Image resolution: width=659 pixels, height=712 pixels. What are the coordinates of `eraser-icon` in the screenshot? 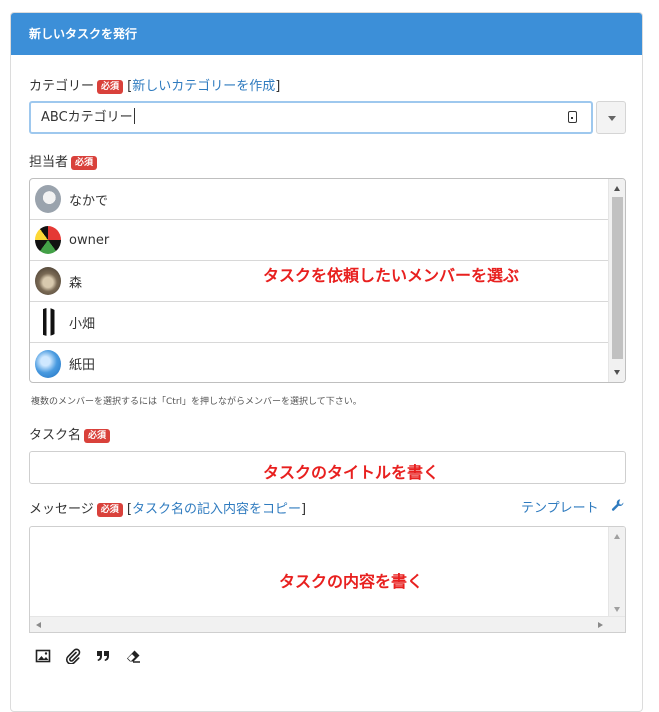 It's located at (133, 656).